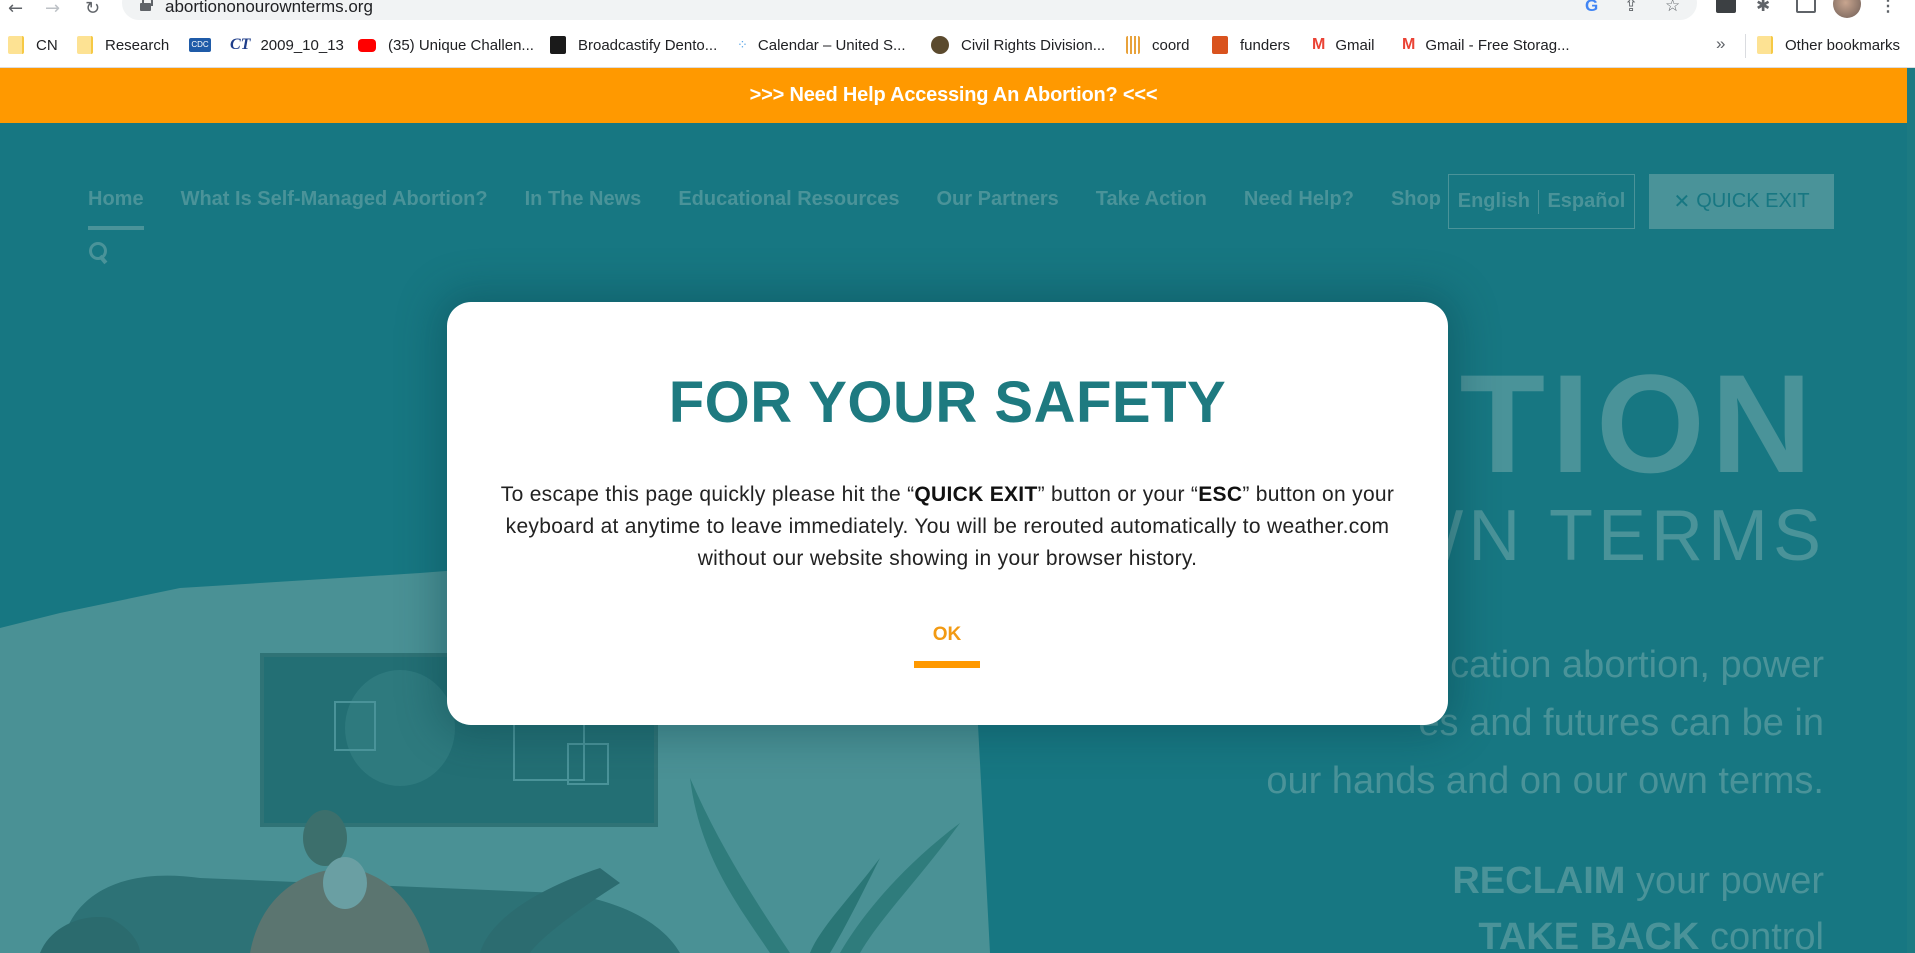 The image size is (1915, 953). I want to click on quick-exit-label: QUICK EXIT, so click(1753, 201).